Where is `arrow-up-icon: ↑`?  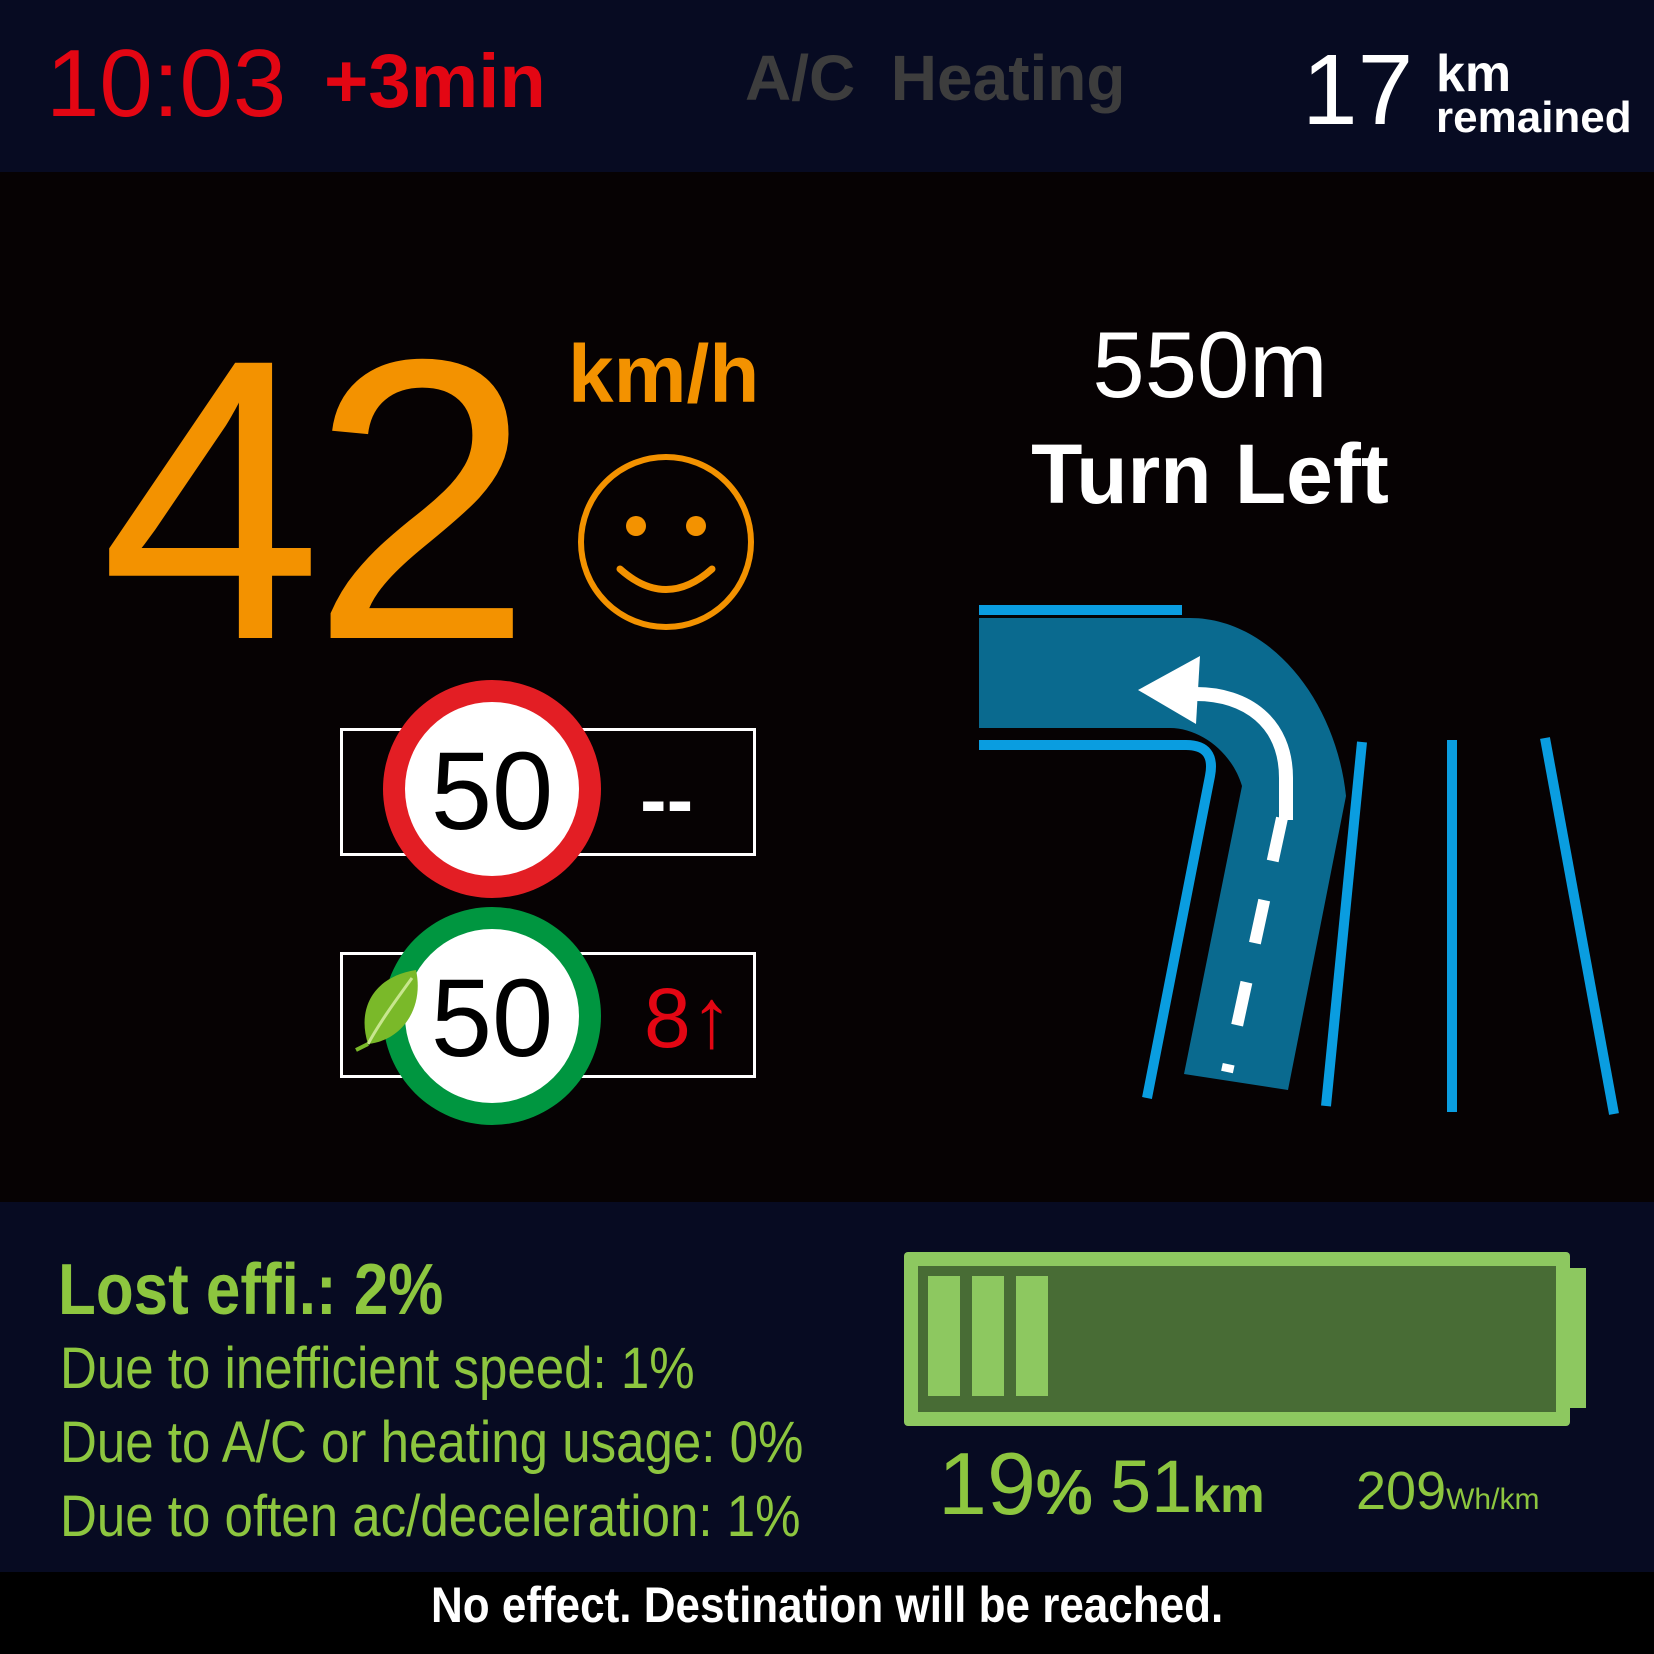 arrow-up-icon: ↑ is located at coordinates (711, 1018).